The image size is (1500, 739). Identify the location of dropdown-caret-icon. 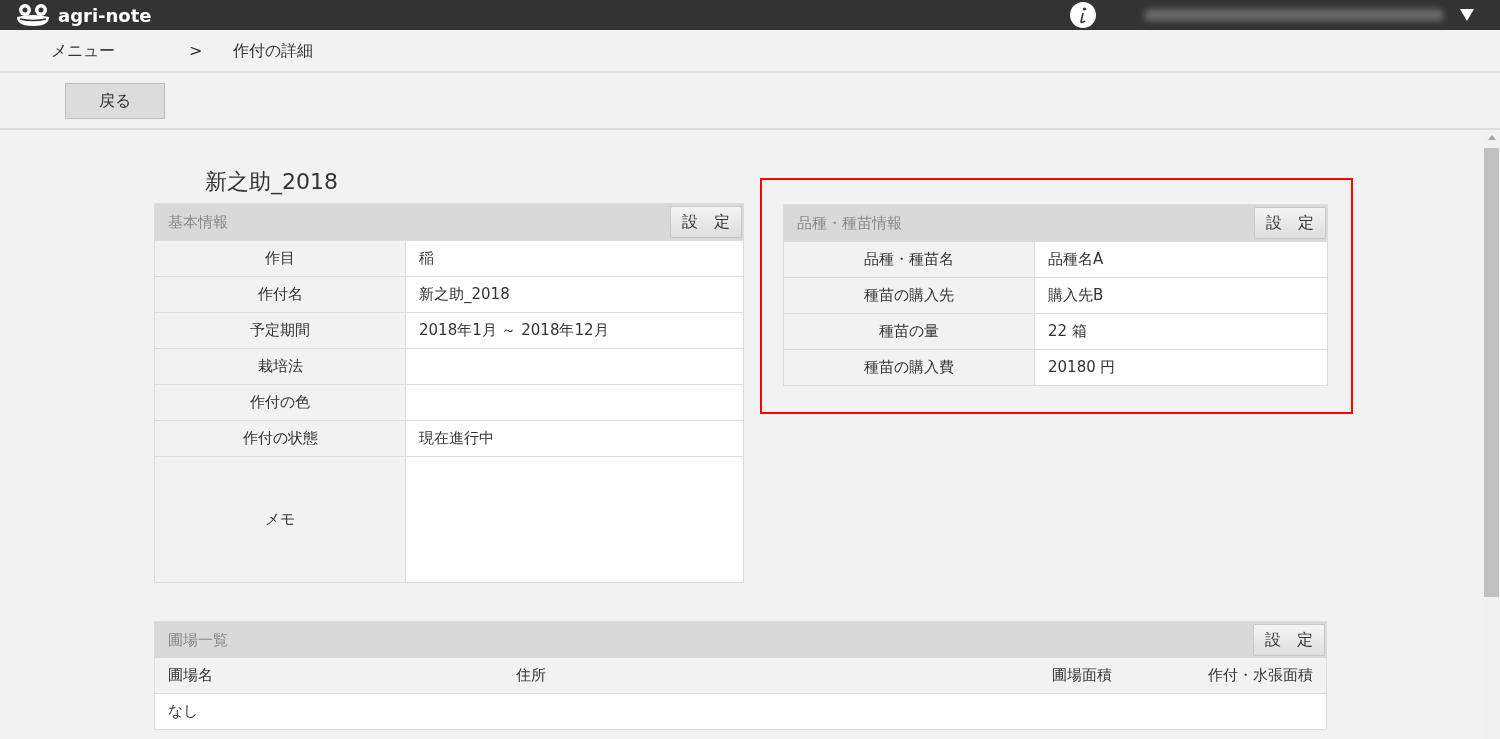
(1467, 15).